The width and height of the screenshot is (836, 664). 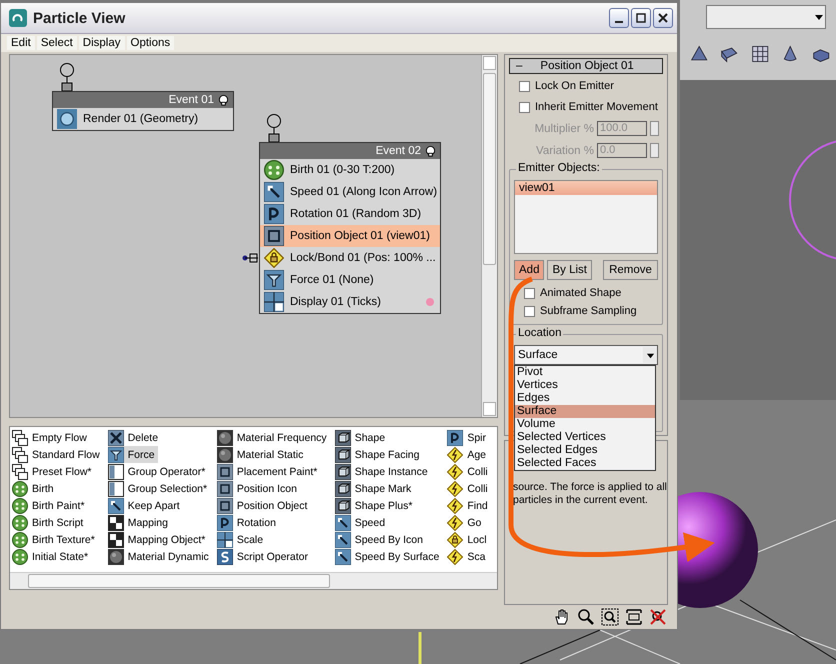 I want to click on depot-item: Shape Plus*, so click(x=375, y=505).